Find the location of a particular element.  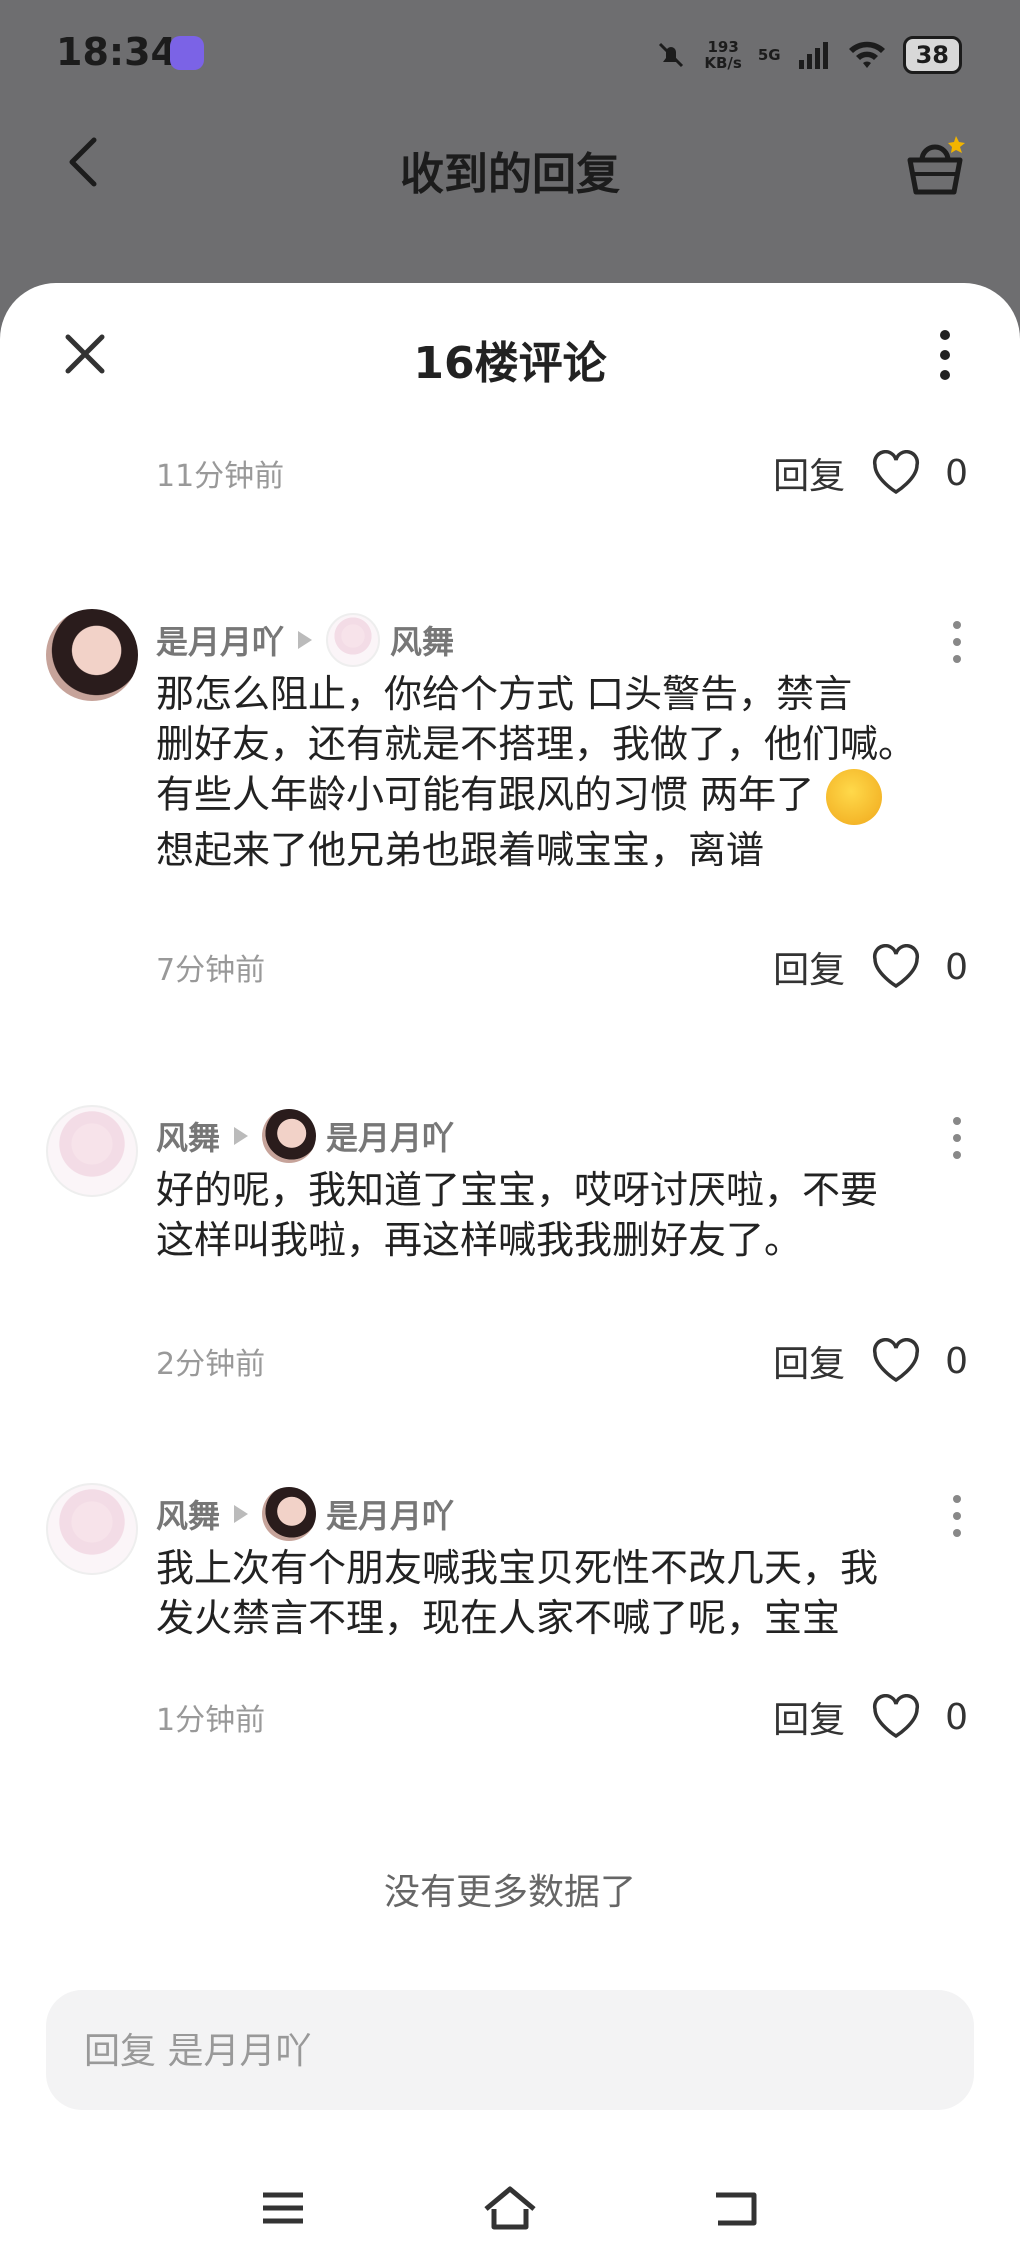

menu-icon is located at coordinates (283, 2208).